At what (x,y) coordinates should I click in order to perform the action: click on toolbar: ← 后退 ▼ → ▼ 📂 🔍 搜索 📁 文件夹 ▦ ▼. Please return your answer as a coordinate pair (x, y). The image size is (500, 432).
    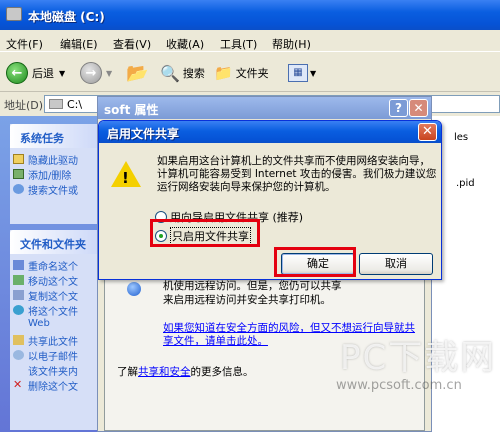
    Looking at the image, I should click on (250, 73).